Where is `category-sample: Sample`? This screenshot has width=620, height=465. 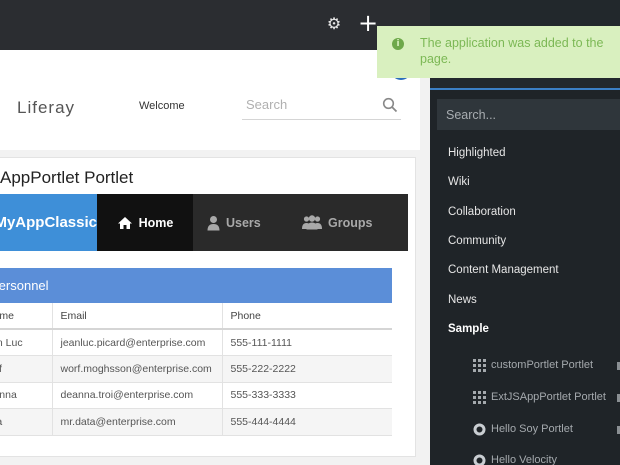 category-sample: Sample is located at coordinates (468, 329).